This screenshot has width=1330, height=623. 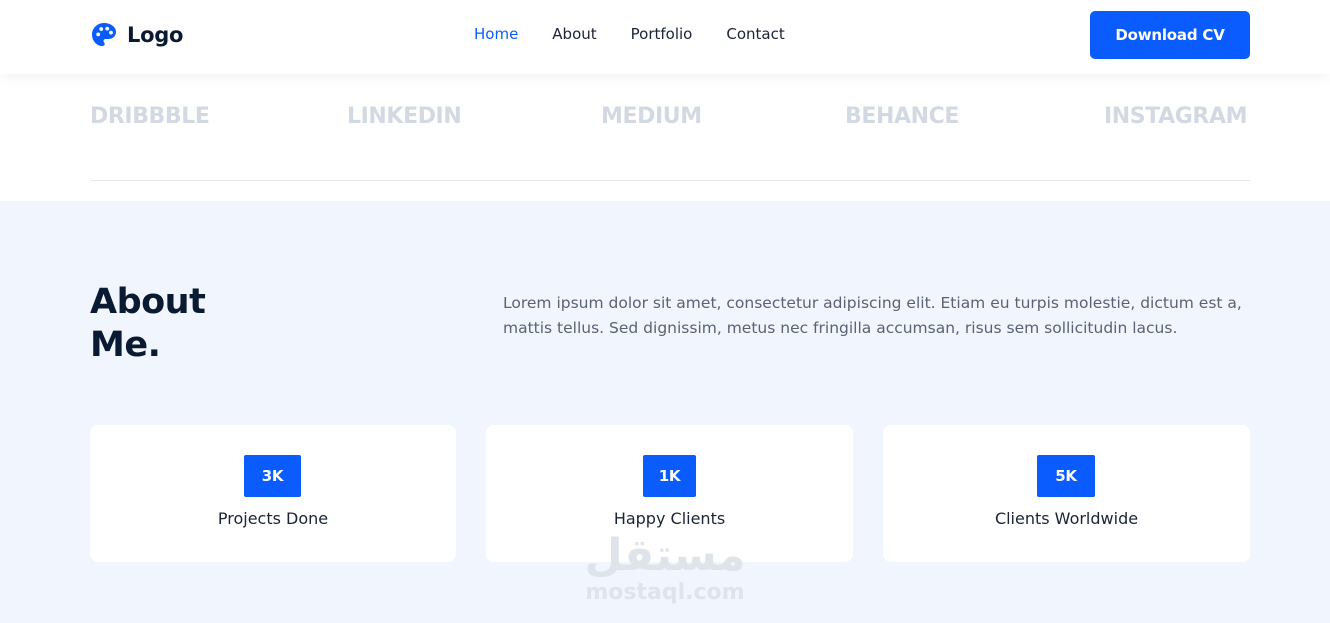 I want to click on nav-home: Home, so click(x=496, y=34).